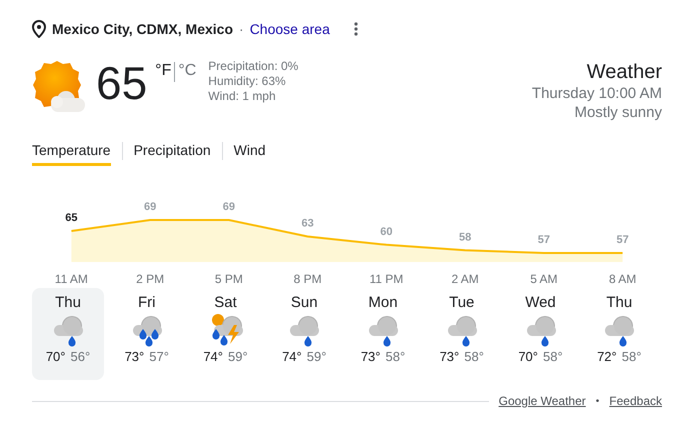  I want to click on date-time: Thursday 10:00 AM, so click(597, 93).